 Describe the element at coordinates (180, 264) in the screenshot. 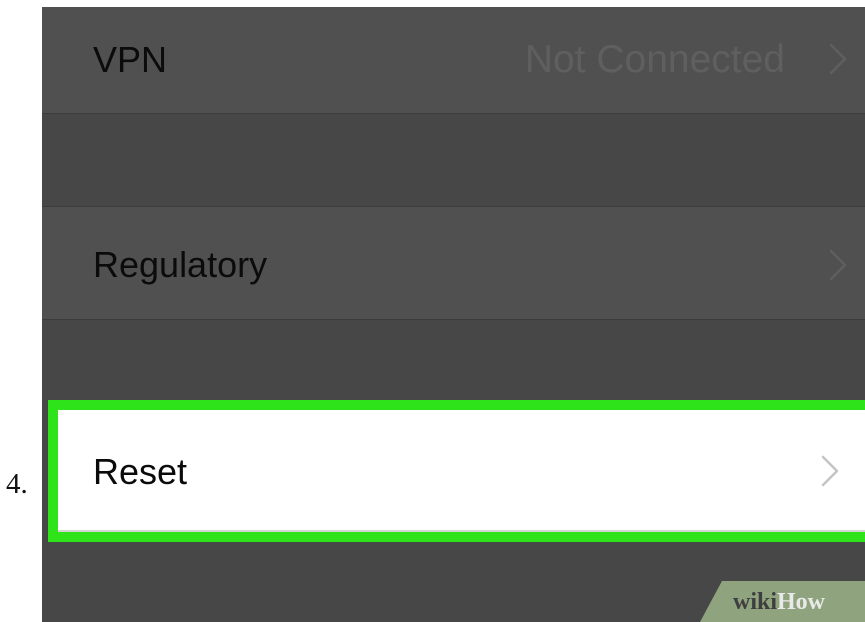

I see `regulatory-label: Regulatory` at that location.